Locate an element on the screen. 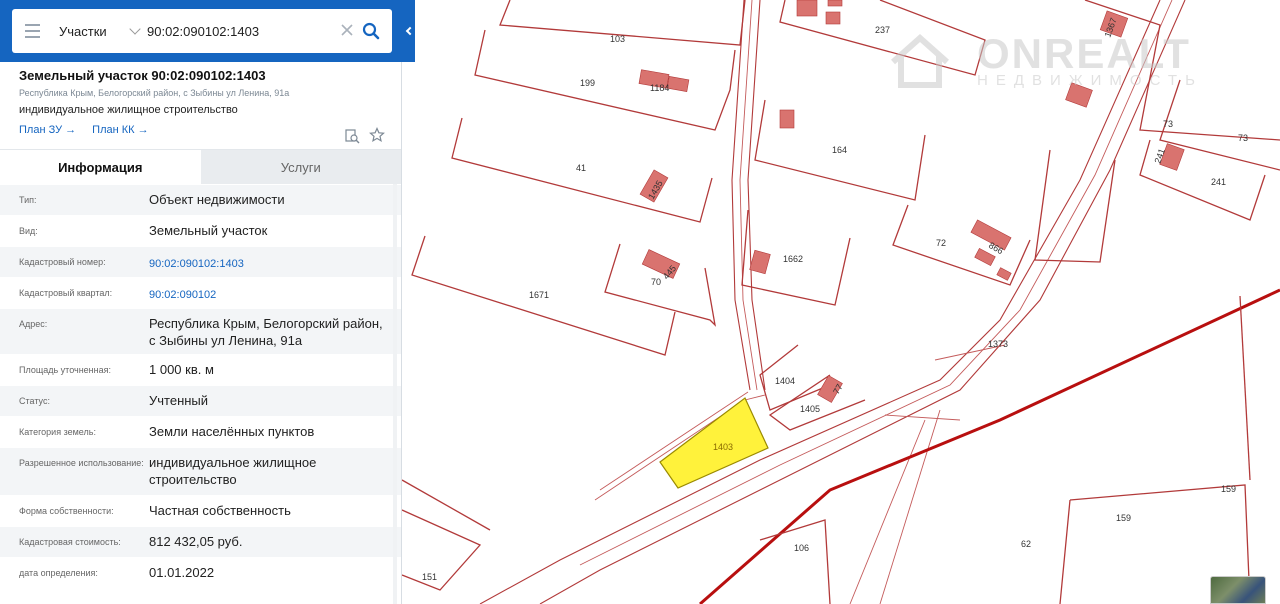 The image size is (1280, 604). parcel-label: 241 is located at coordinates (1218, 182).